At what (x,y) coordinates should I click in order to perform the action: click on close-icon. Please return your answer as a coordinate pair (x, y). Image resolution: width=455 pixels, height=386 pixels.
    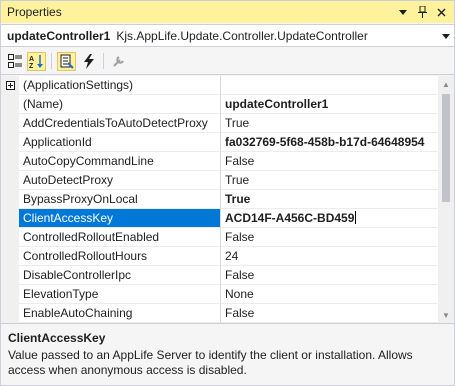
    Looking at the image, I should click on (441, 12).